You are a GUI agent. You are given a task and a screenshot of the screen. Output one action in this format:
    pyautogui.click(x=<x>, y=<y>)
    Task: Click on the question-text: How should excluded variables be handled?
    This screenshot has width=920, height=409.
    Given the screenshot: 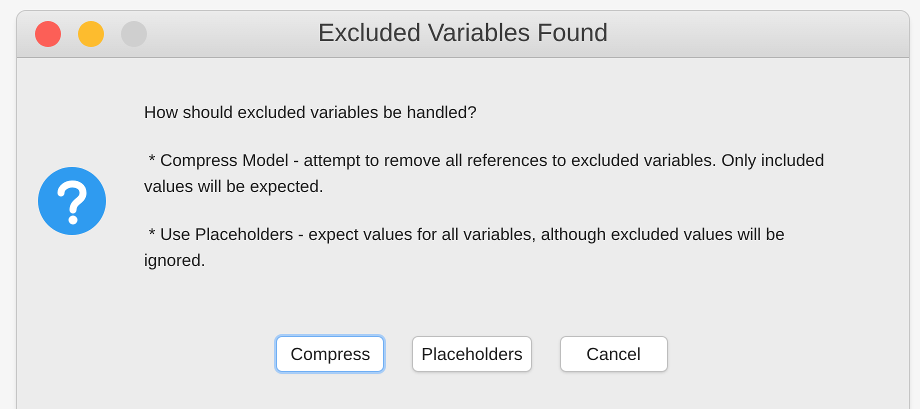 What is the action you would take?
    pyautogui.click(x=311, y=113)
    